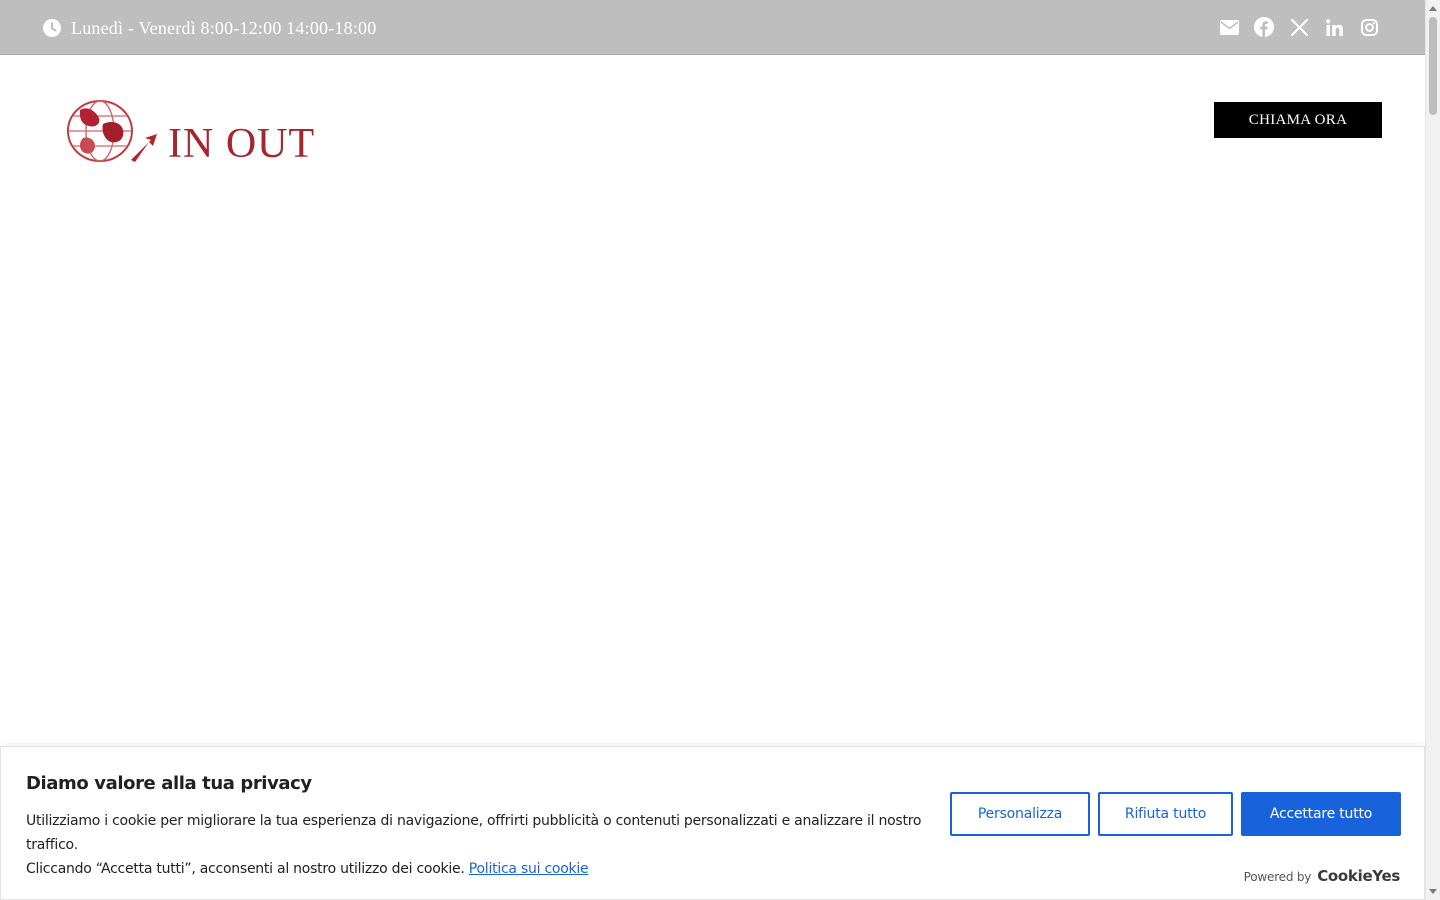 This screenshot has height=900, width=1440. Describe the element at coordinates (1433, 8) in the screenshot. I see `scroll-up-arrow-icon` at that location.